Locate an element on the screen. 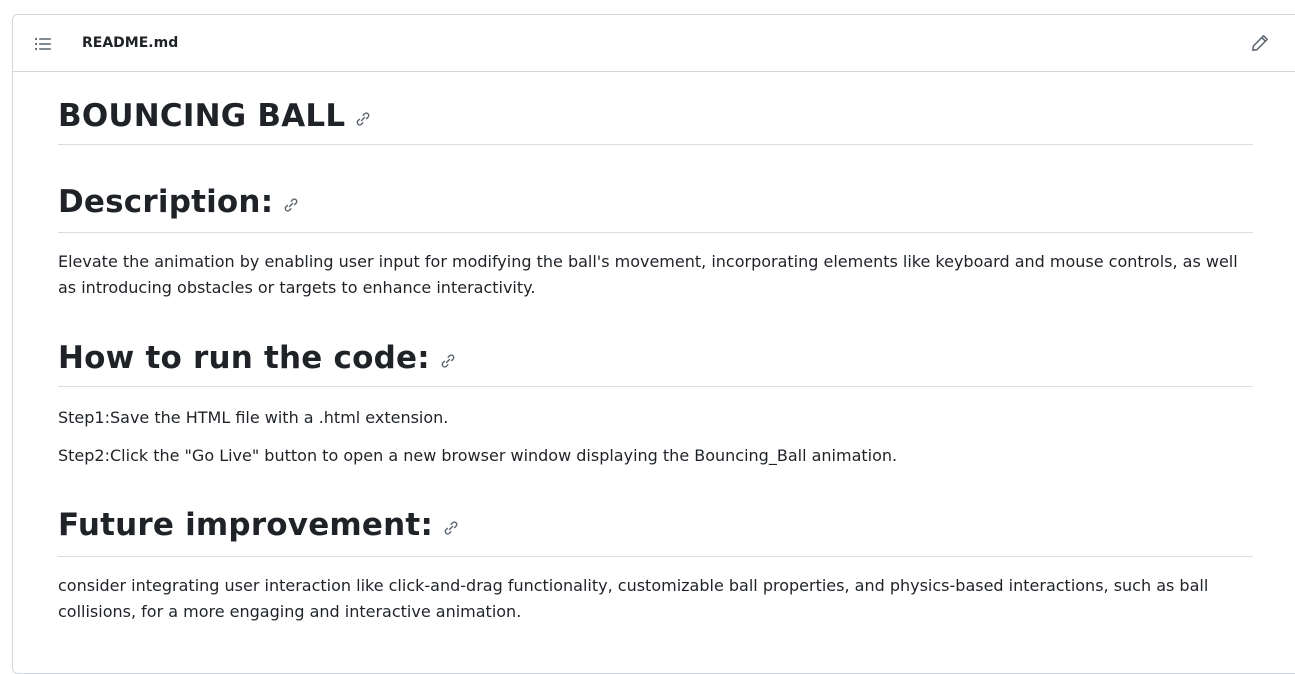  section-heading-text: Description: is located at coordinates (166, 201).